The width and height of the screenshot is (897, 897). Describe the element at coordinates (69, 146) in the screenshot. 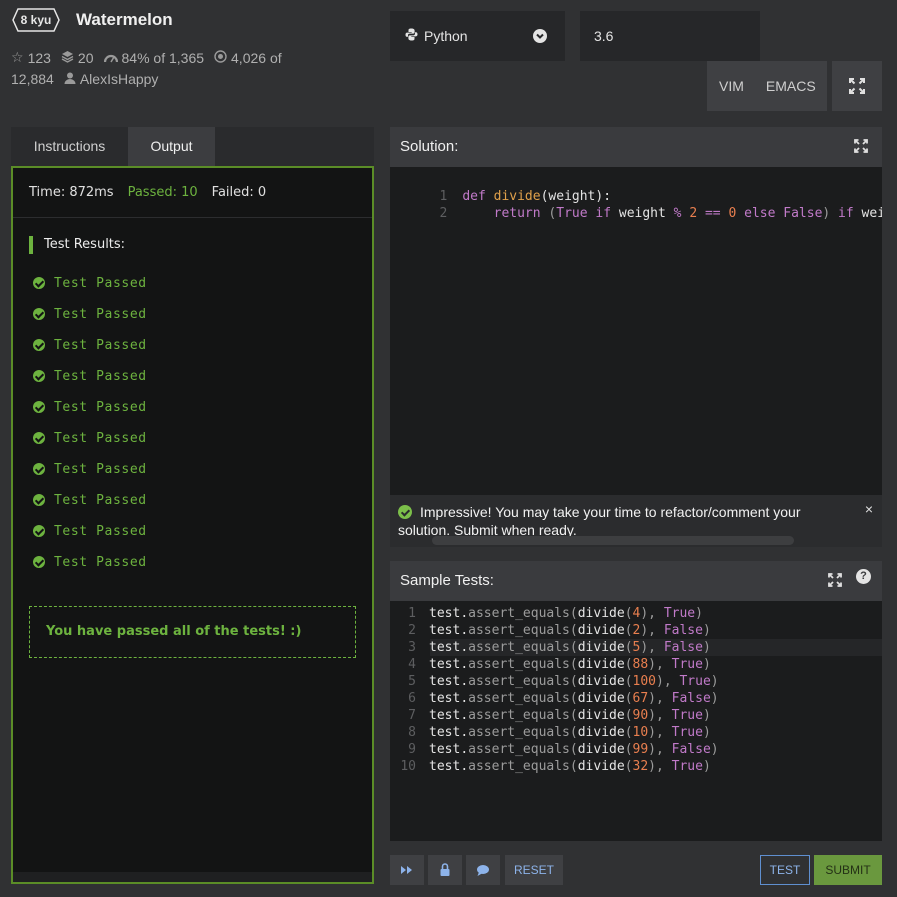

I see `tab-instructions: Instructions` at that location.